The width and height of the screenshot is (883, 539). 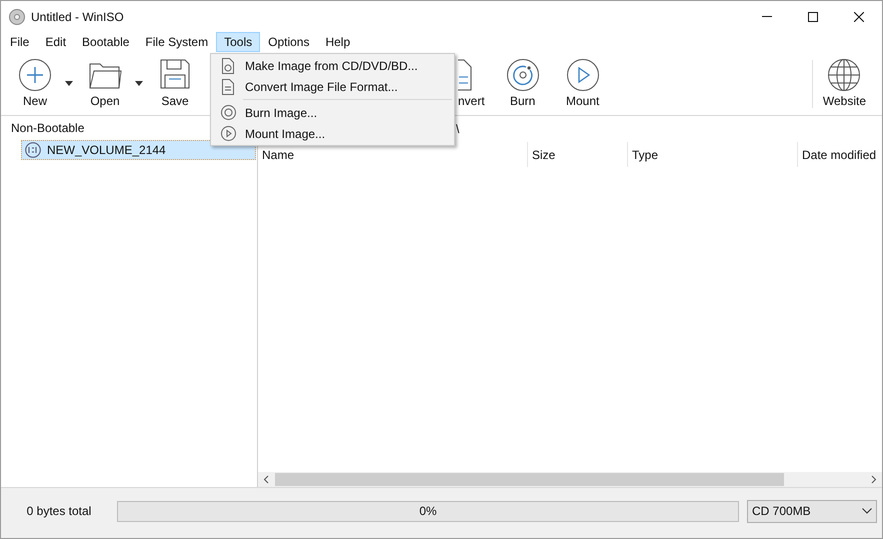 What do you see at coordinates (77, 17) in the screenshot?
I see `window-title: Untitled - WinISO` at bounding box center [77, 17].